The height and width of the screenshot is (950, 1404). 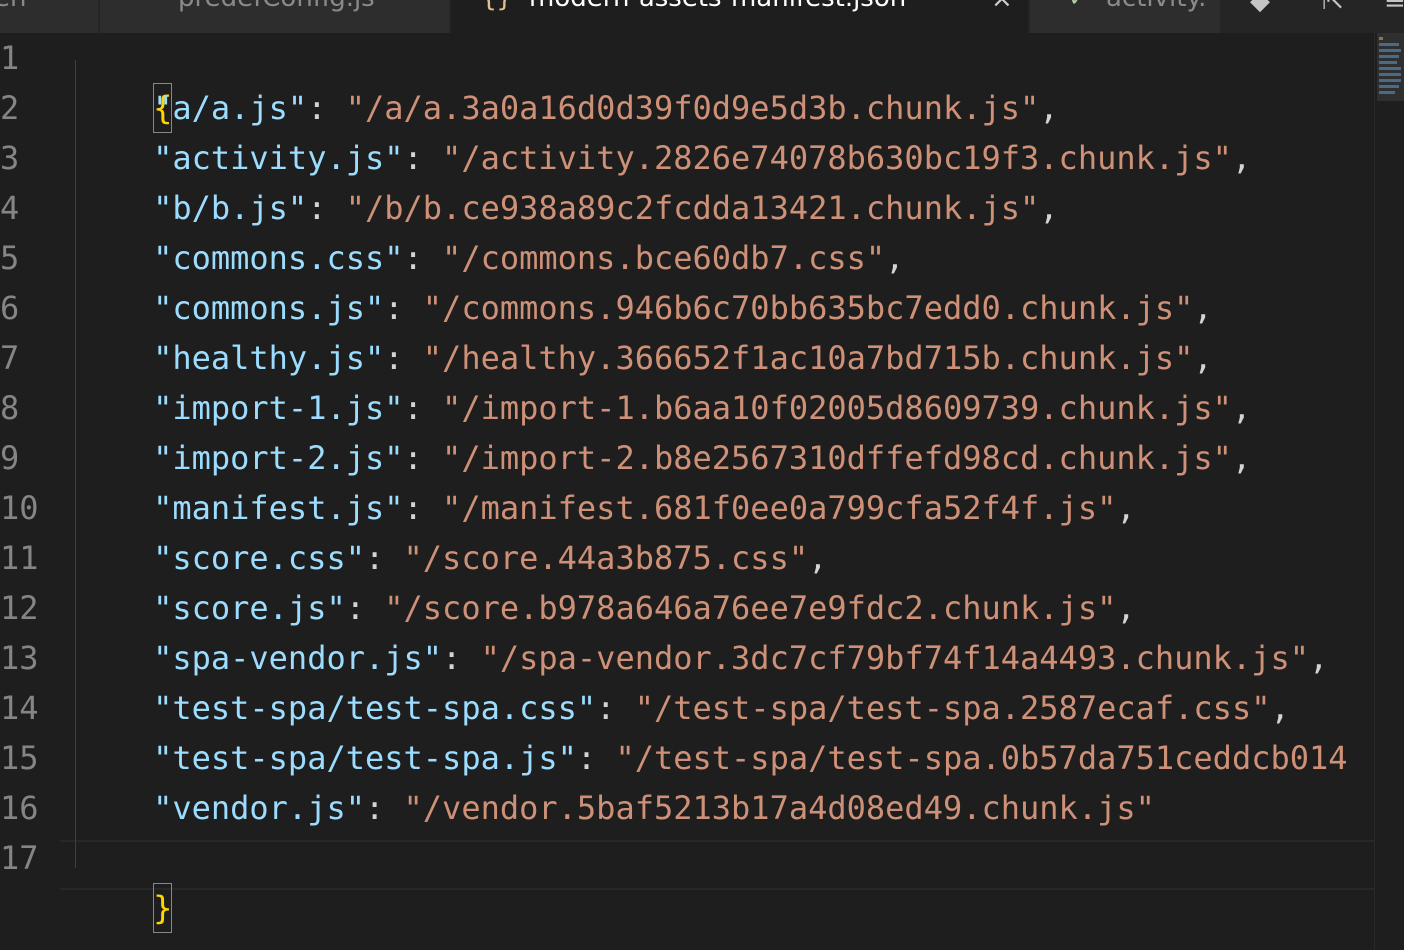 I want to click on json-value: "/test-spa/test-spa.2587ecaf.css", so click(x=952, y=708).